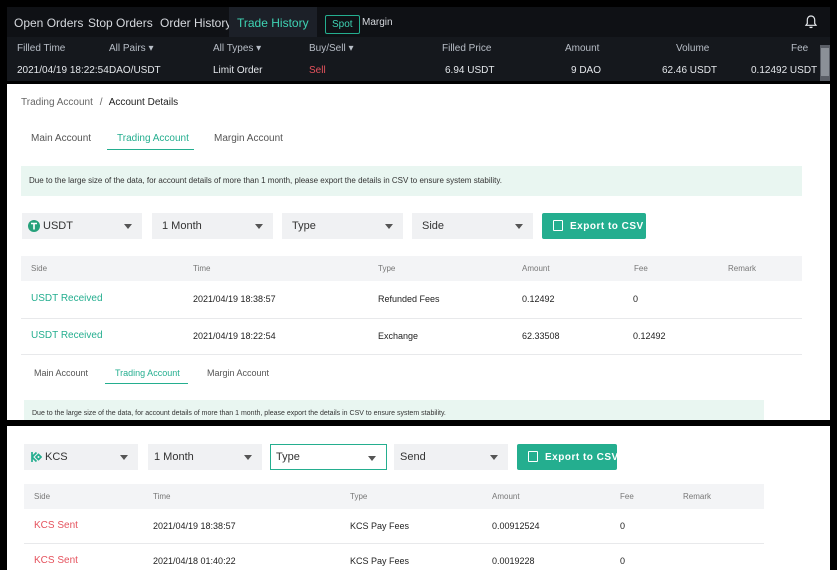  Describe the element at coordinates (153, 138) in the screenshot. I see `tab-trading-account: Trading Account` at that location.